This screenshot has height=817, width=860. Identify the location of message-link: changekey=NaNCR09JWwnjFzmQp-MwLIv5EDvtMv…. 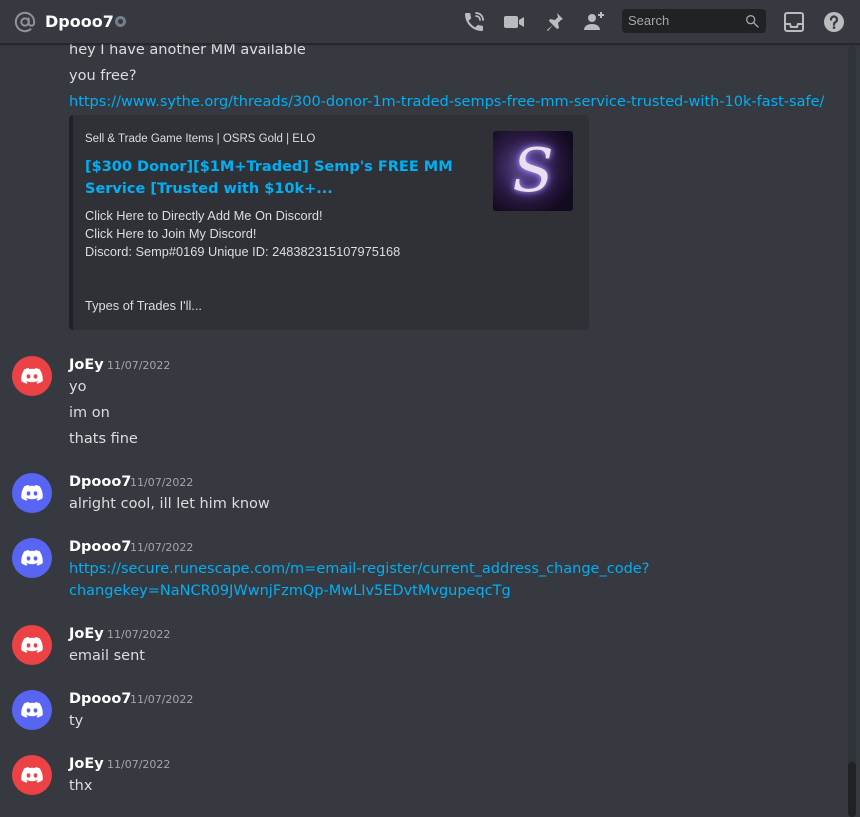
(290, 591).